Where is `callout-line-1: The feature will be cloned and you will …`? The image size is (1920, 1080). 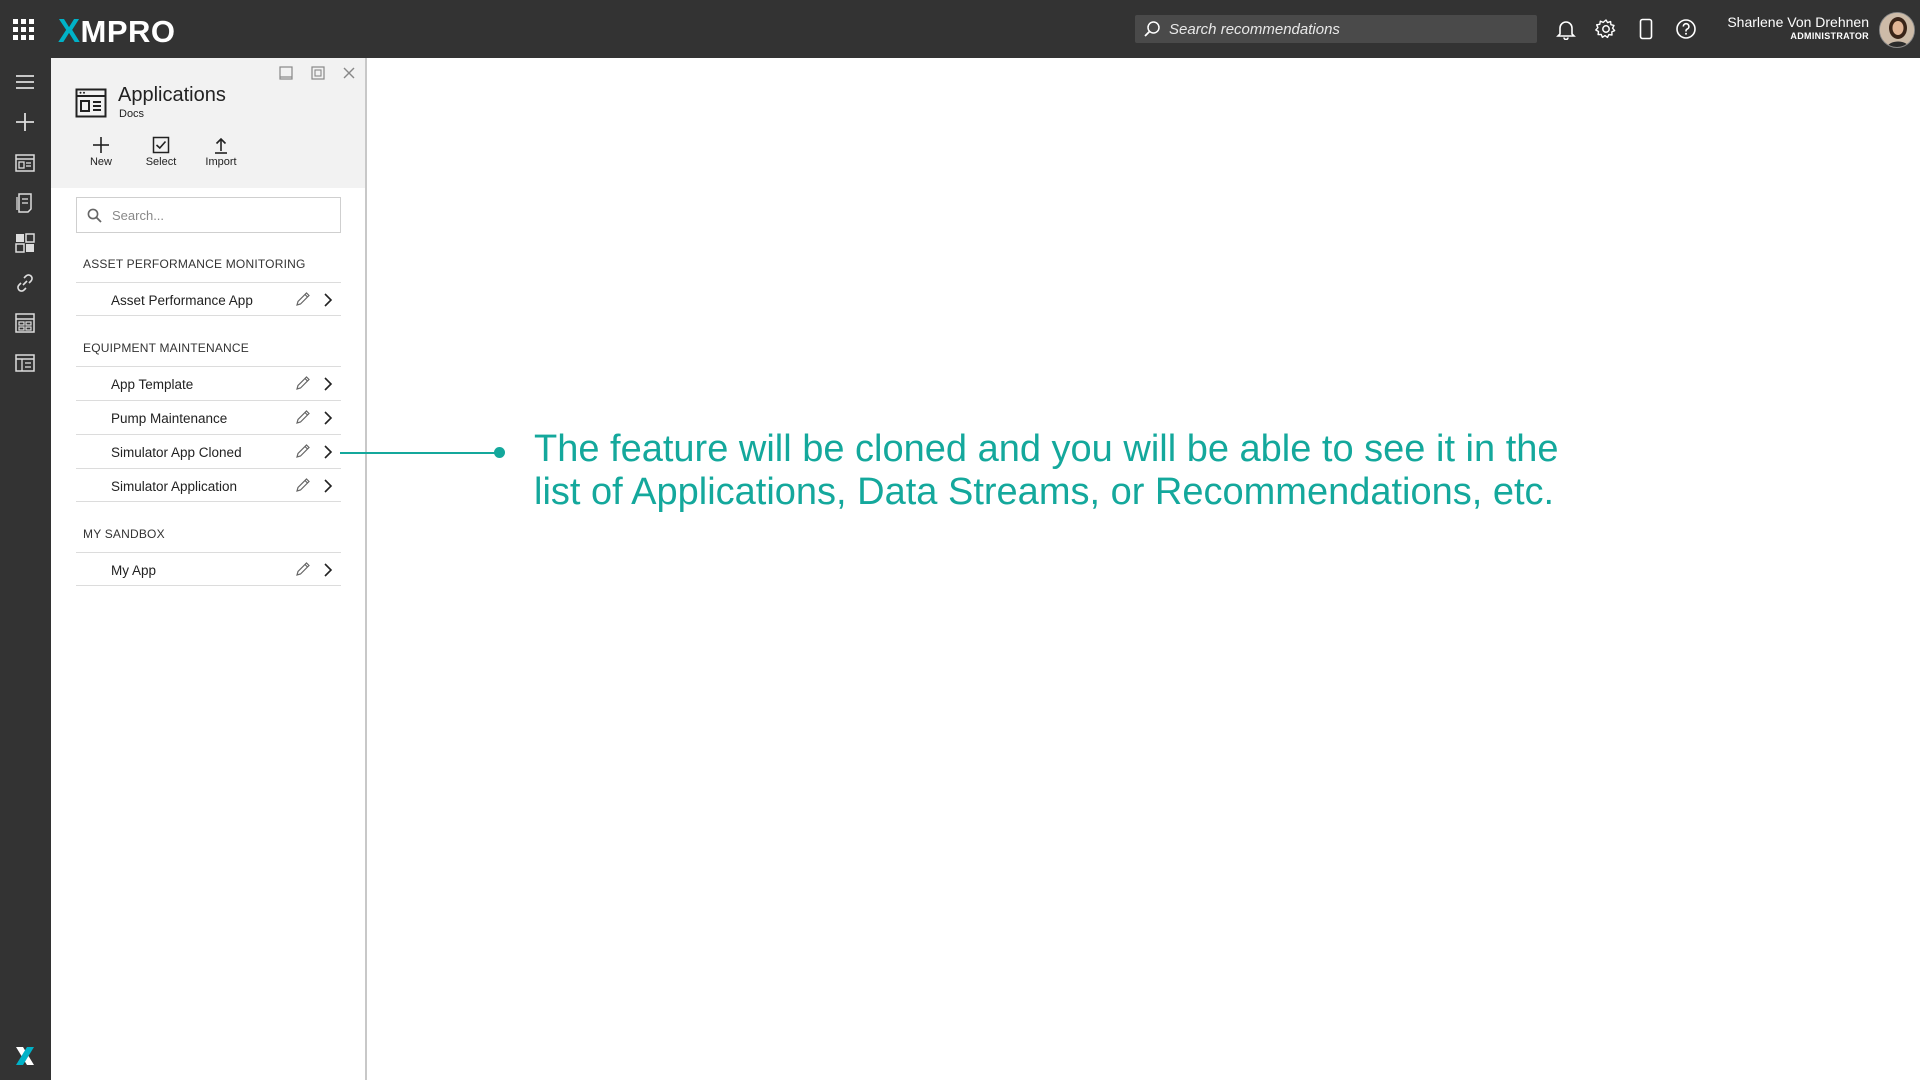 callout-line-1: The feature will be cloned and you will … is located at coordinates (1046, 449).